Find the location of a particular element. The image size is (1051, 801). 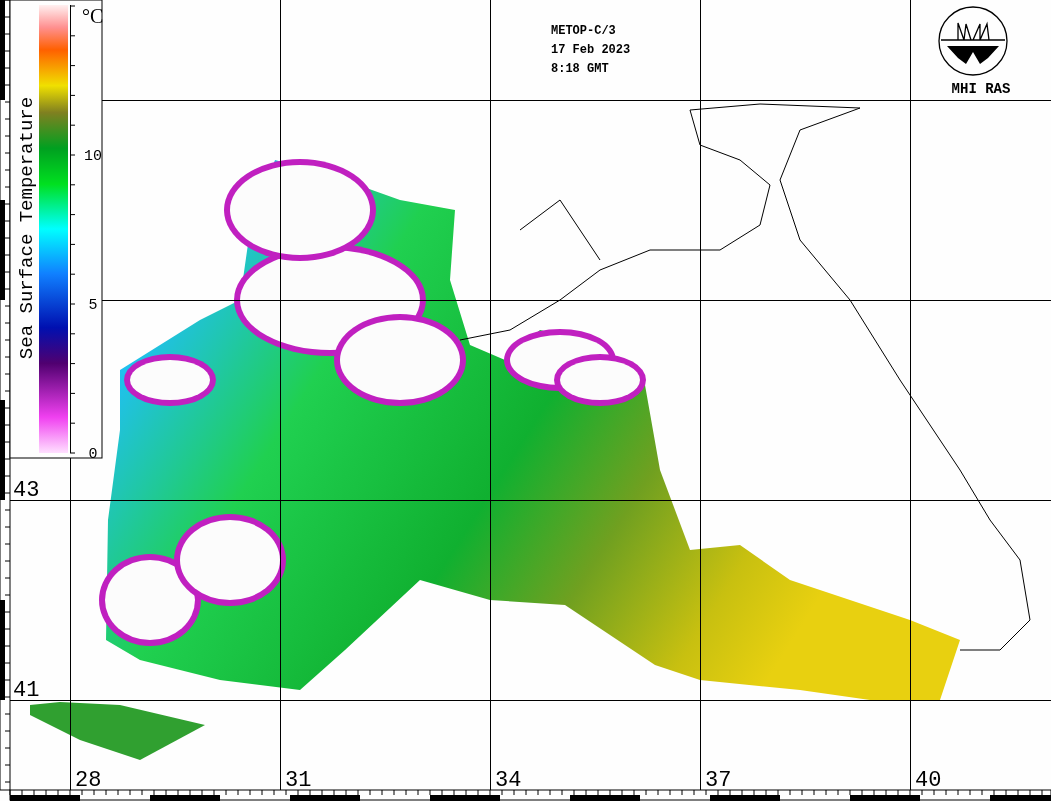

logo-icon is located at coordinates (973, 41).